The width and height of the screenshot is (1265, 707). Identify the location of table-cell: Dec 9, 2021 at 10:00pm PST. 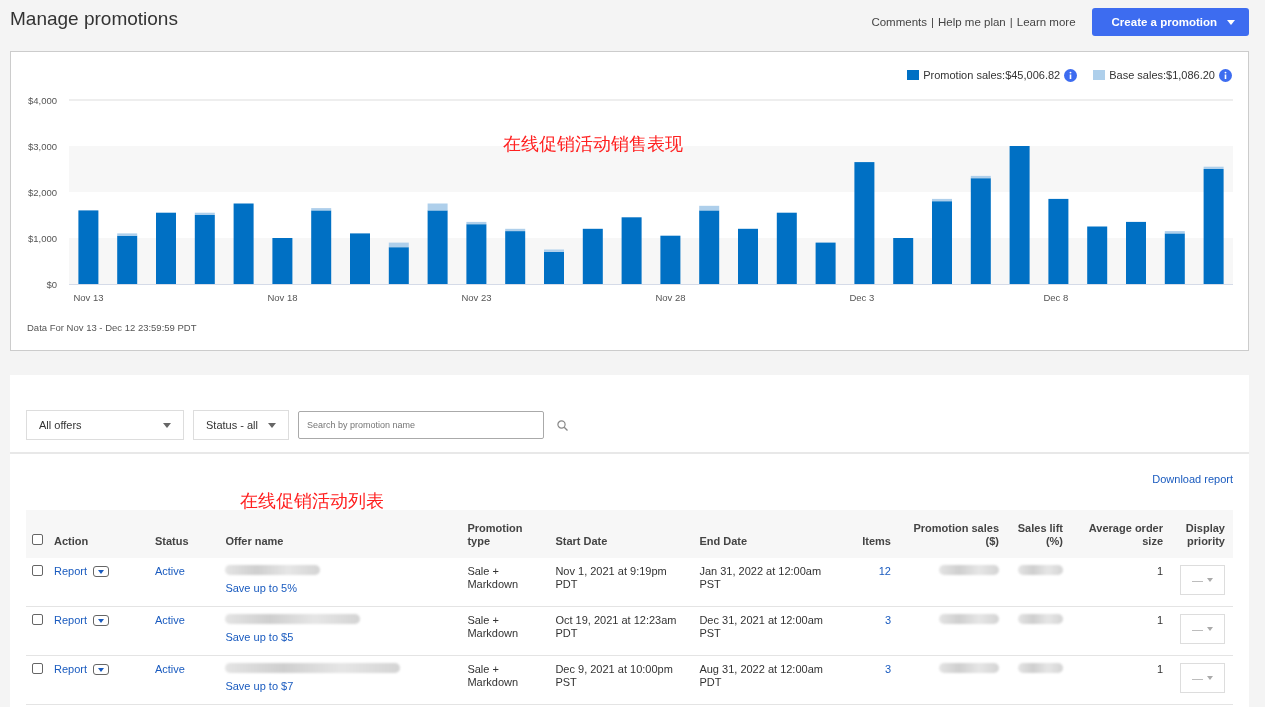
(619, 680).